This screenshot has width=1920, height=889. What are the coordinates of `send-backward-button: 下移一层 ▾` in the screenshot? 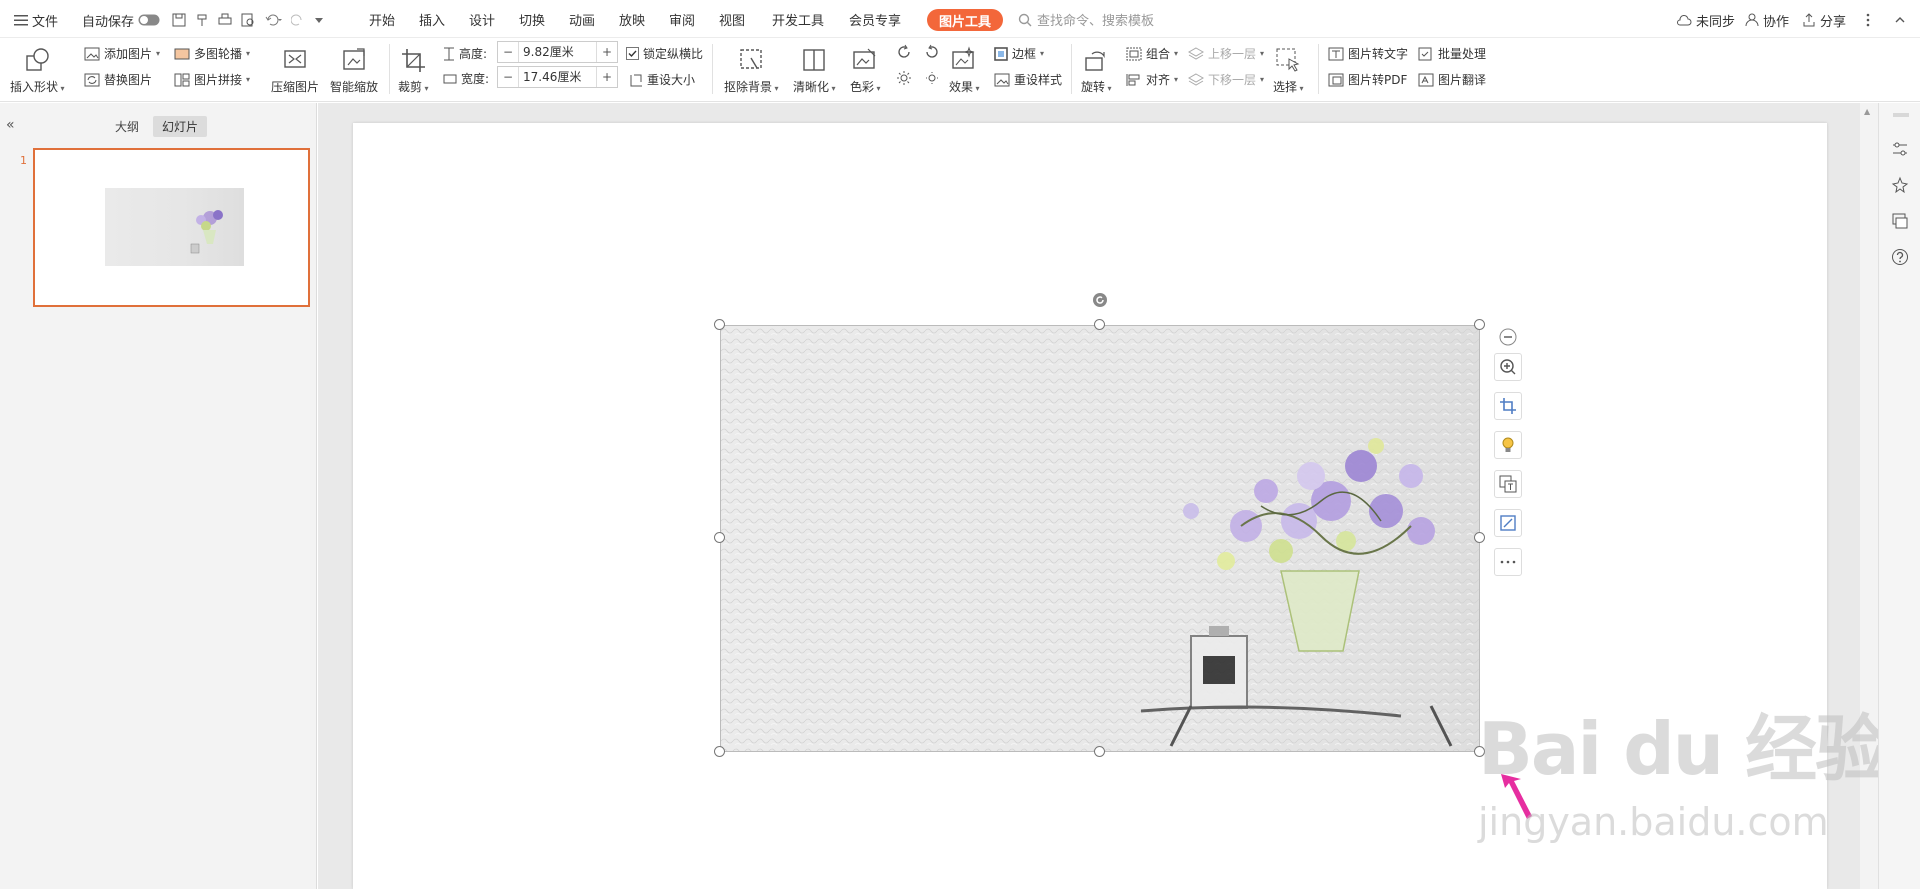 It's located at (1226, 79).